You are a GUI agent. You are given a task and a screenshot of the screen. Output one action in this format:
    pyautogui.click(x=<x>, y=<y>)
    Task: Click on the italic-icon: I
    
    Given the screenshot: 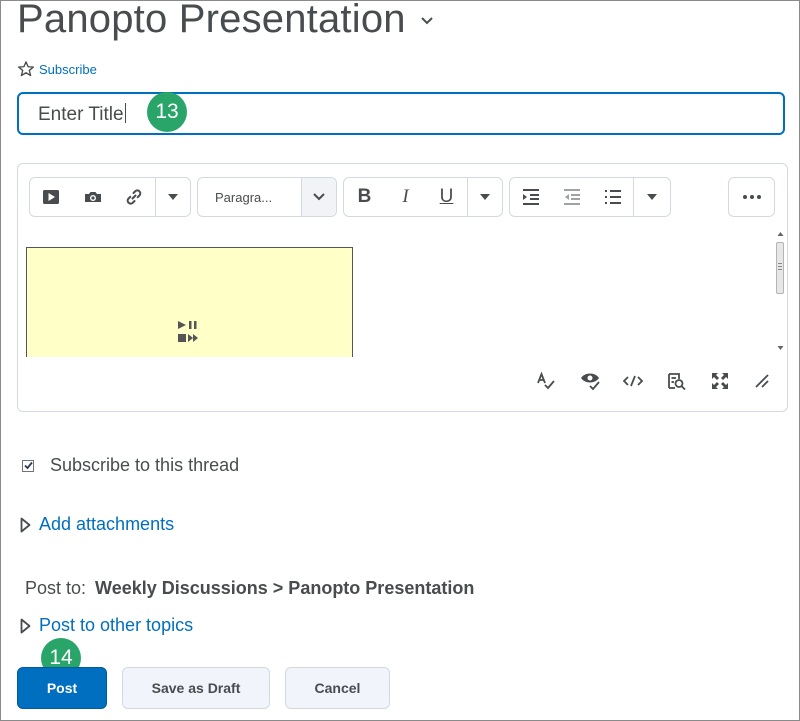 What is the action you would take?
    pyautogui.click(x=405, y=196)
    